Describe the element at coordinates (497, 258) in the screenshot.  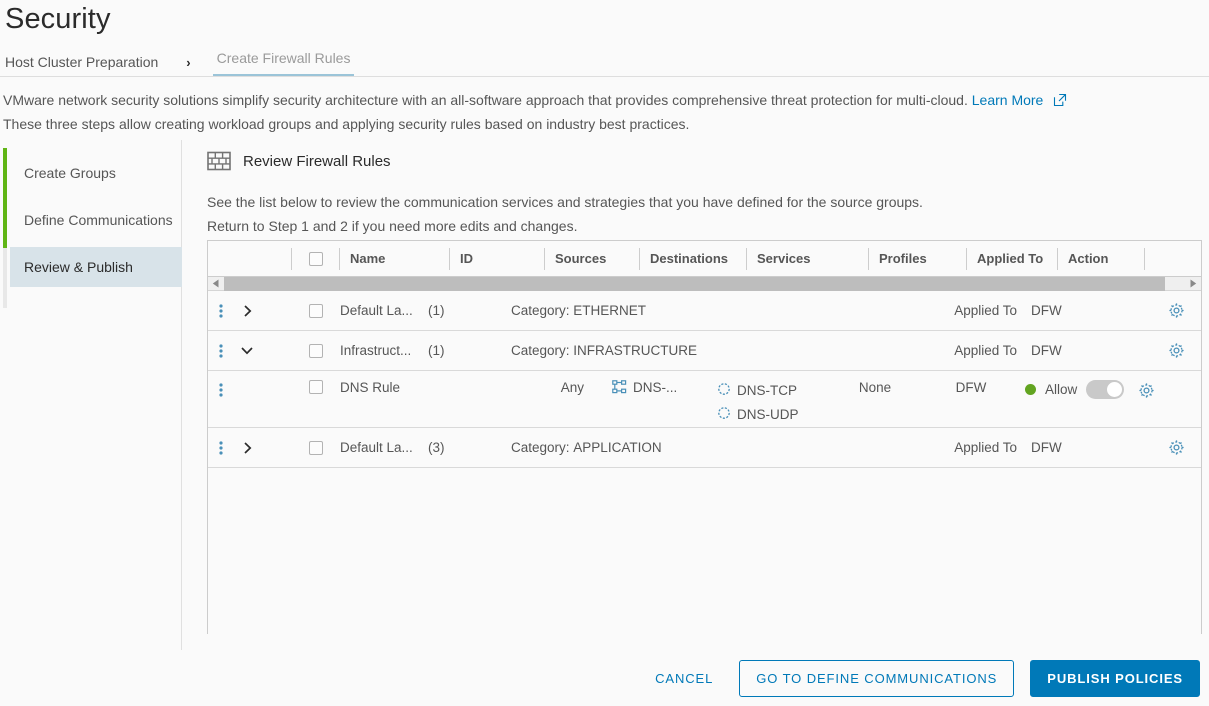
I see `table-header-id: ID` at that location.